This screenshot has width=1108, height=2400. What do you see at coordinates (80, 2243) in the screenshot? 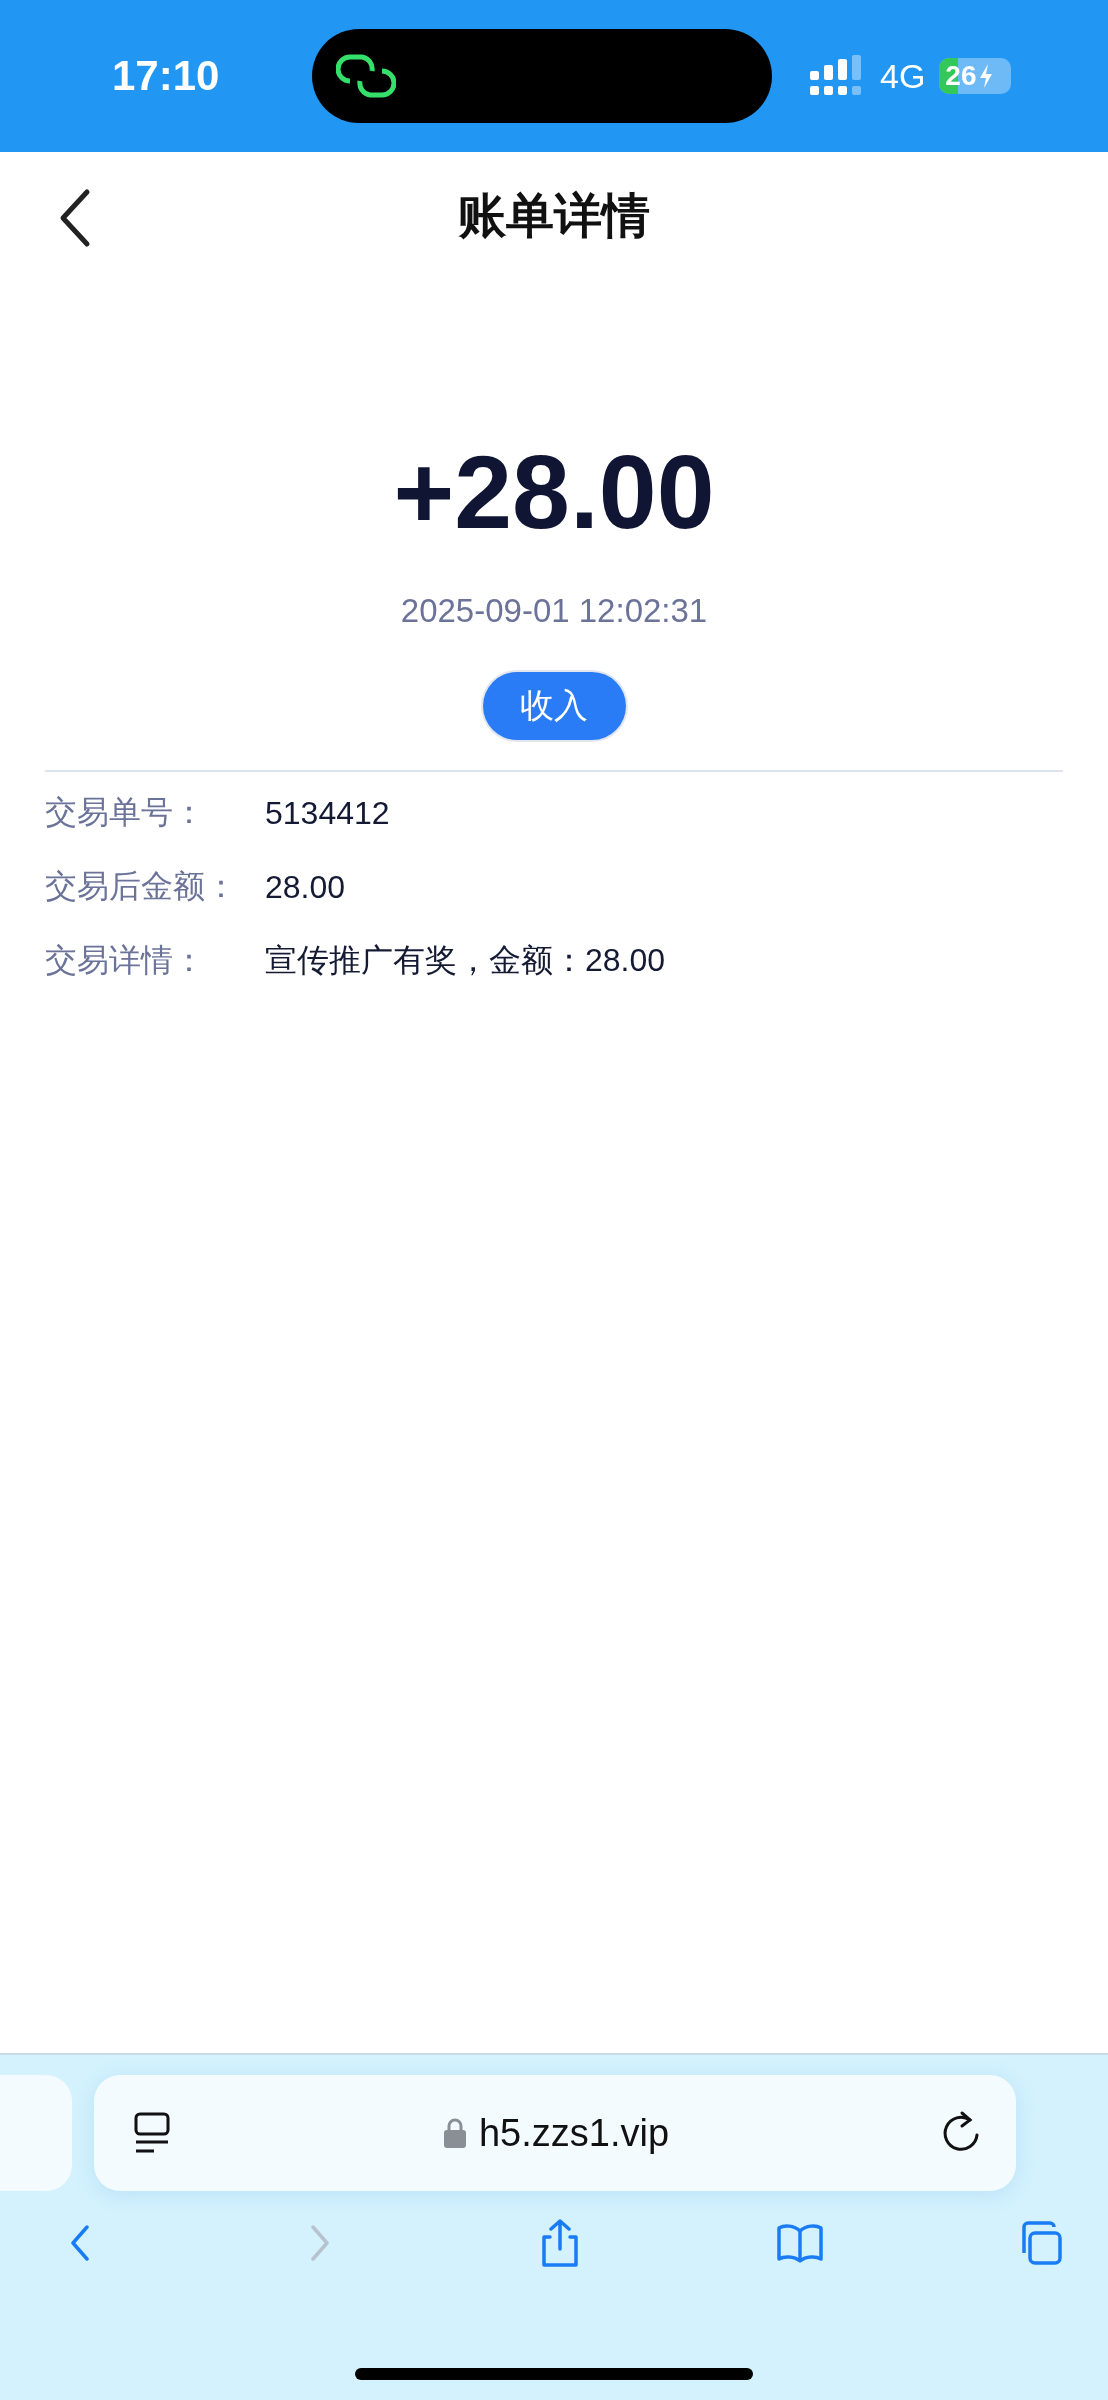
I see `back-icon` at bounding box center [80, 2243].